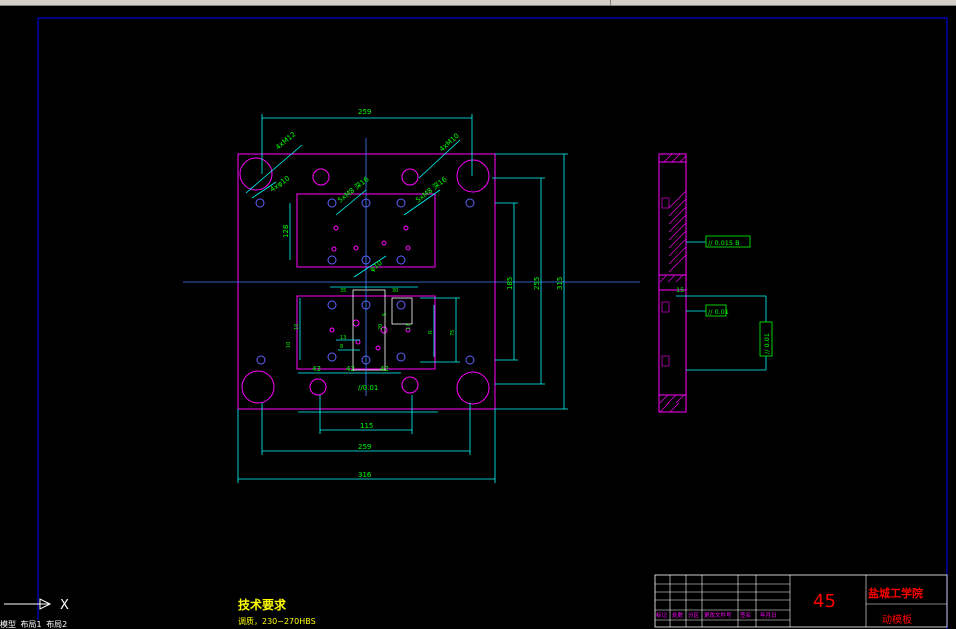  I want to click on dim-42b: 42, so click(384, 369).